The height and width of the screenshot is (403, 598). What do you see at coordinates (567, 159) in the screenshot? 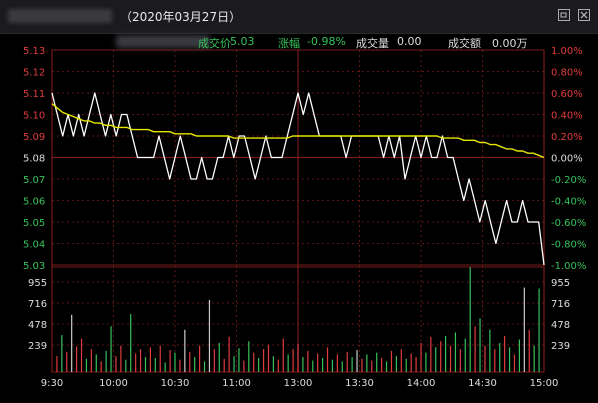
I see `pct-tick-label: 0.00%` at bounding box center [567, 159].